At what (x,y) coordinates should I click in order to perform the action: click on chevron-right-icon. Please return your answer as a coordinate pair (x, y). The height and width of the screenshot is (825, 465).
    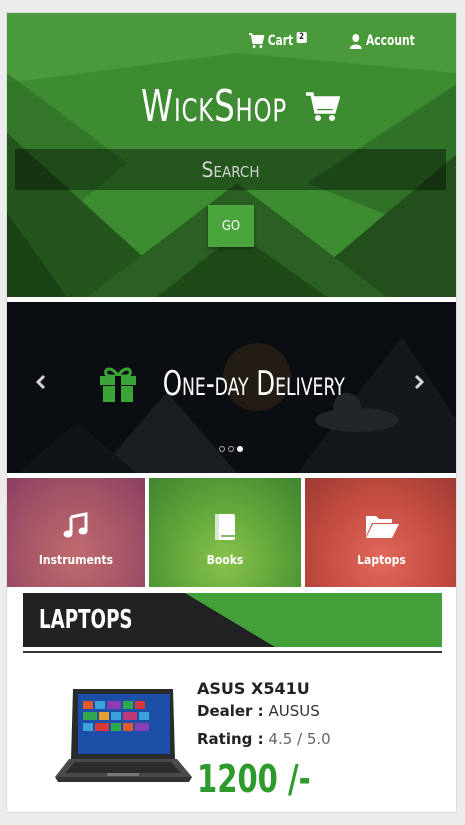
    Looking at the image, I should click on (419, 382).